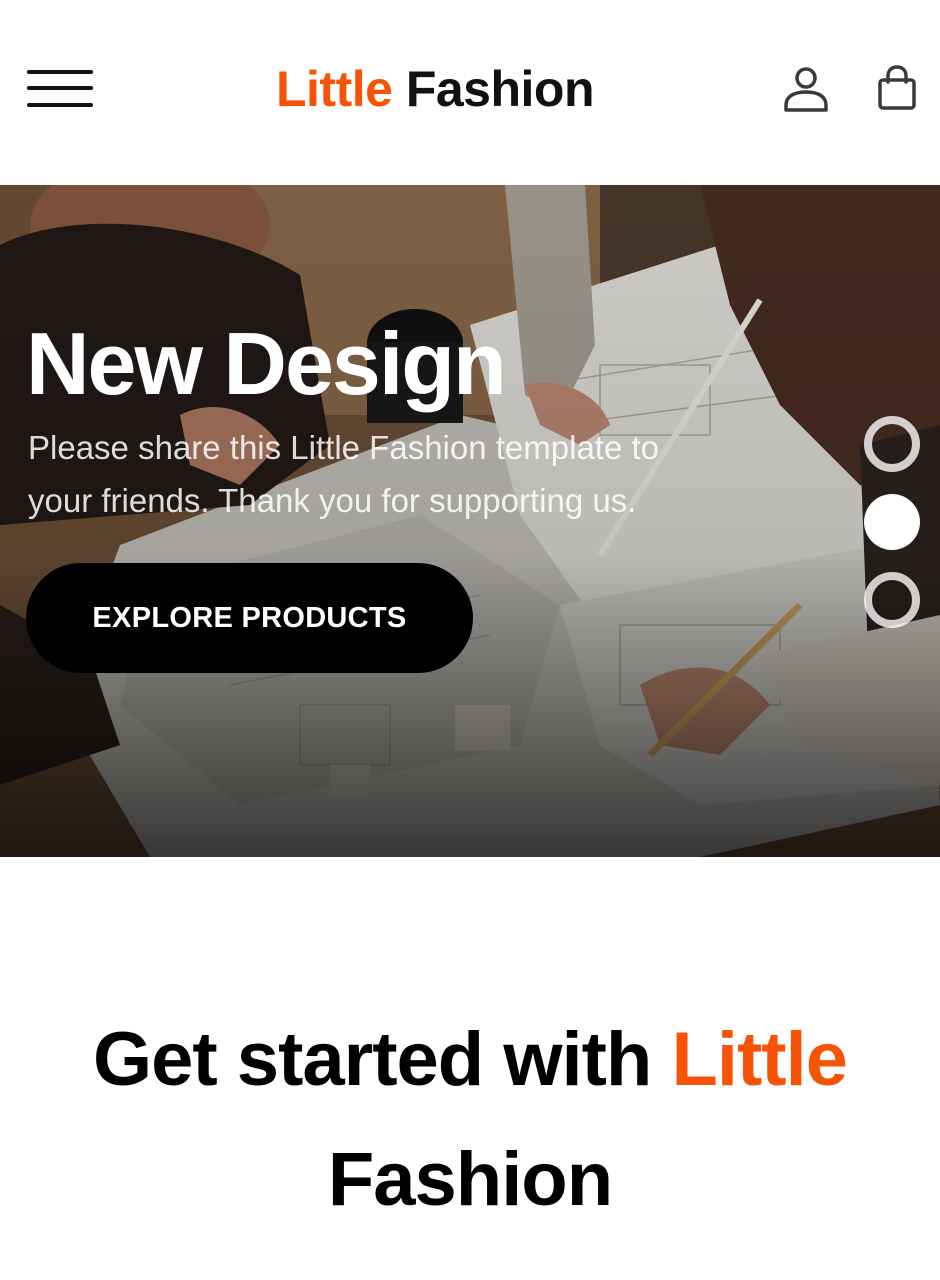  What do you see at coordinates (372, 1059) in the screenshot?
I see `get-started-prefix: Get started with` at bounding box center [372, 1059].